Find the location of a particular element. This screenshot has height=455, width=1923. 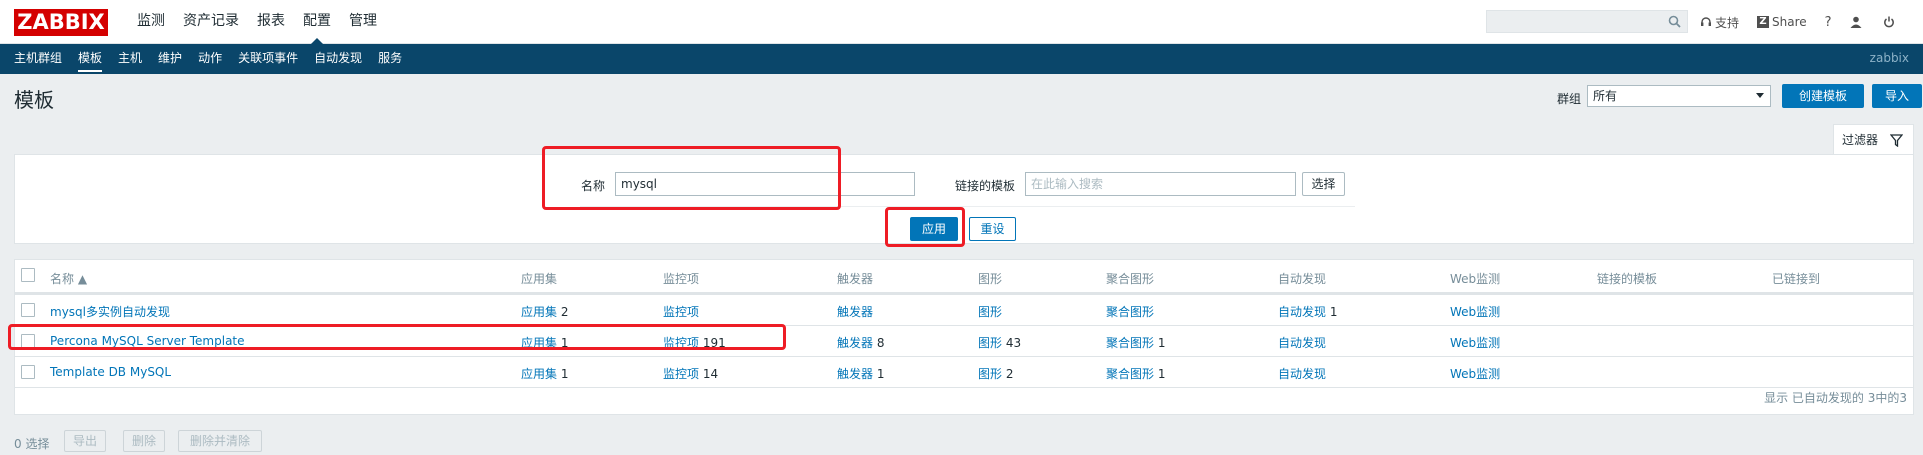

table-bottom-divider is located at coordinates (964, 387).